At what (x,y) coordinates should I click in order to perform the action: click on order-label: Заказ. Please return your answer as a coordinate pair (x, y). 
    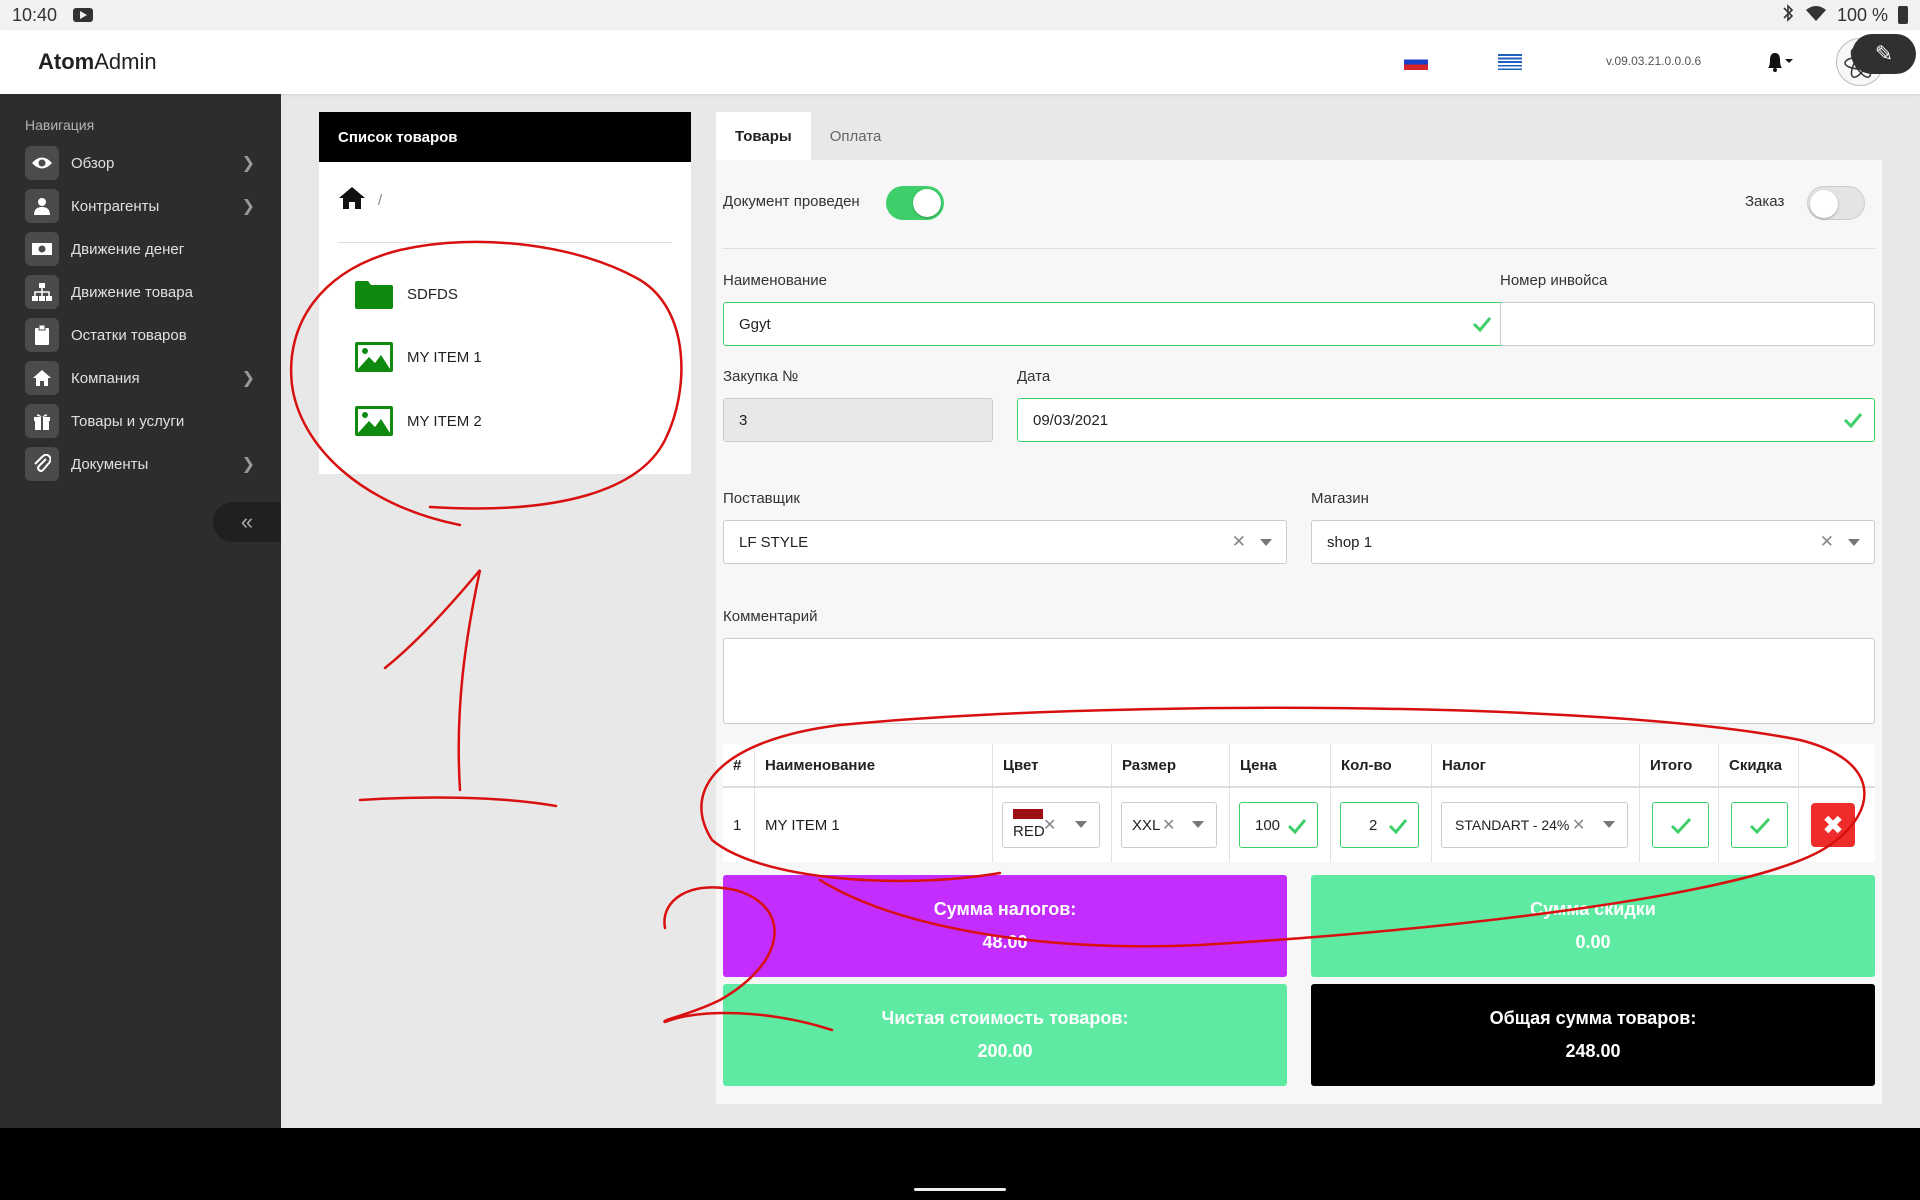
    Looking at the image, I should click on (1765, 201).